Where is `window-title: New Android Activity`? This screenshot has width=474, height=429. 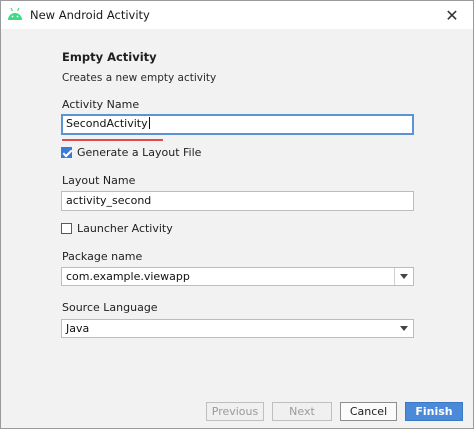 window-title: New Android Activity is located at coordinates (90, 15).